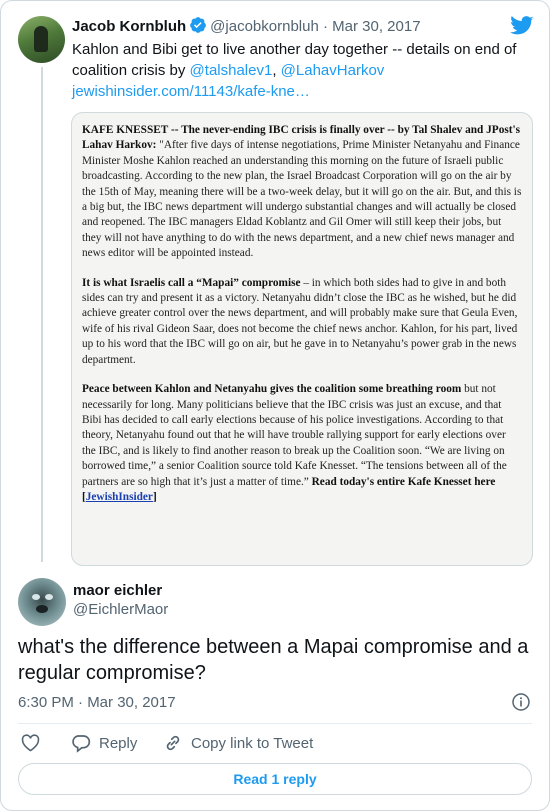 Image resolution: width=550 pixels, height=811 pixels. What do you see at coordinates (198, 28) in the screenshot?
I see `verified-badge-icon` at bounding box center [198, 28].